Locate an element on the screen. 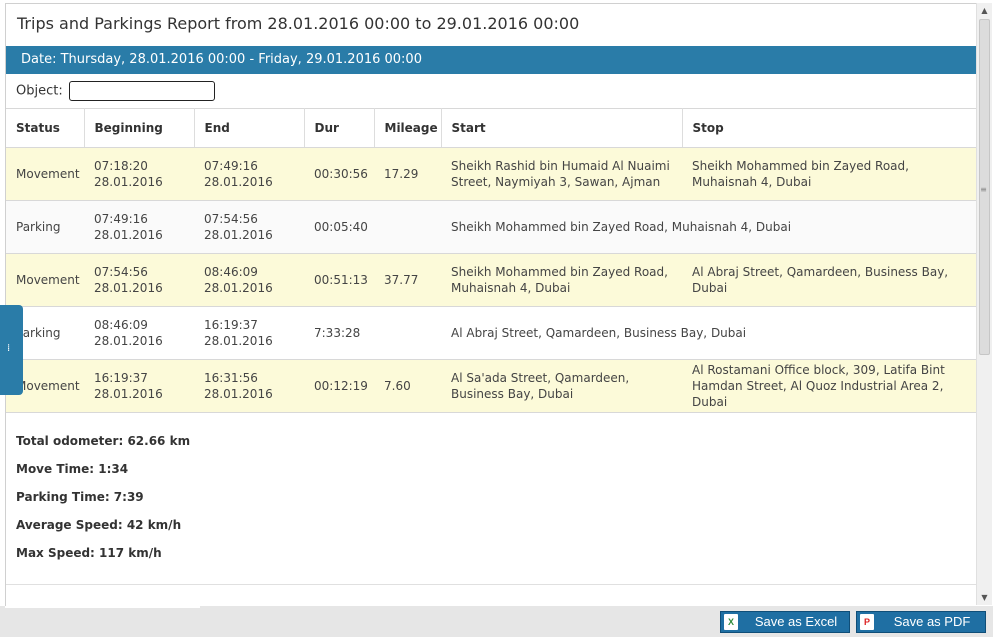 Image resolution: width=993 pixels, height=637 pixels. scroll-down-arrow-icon: ▼ is located at coordinates (984, 597).